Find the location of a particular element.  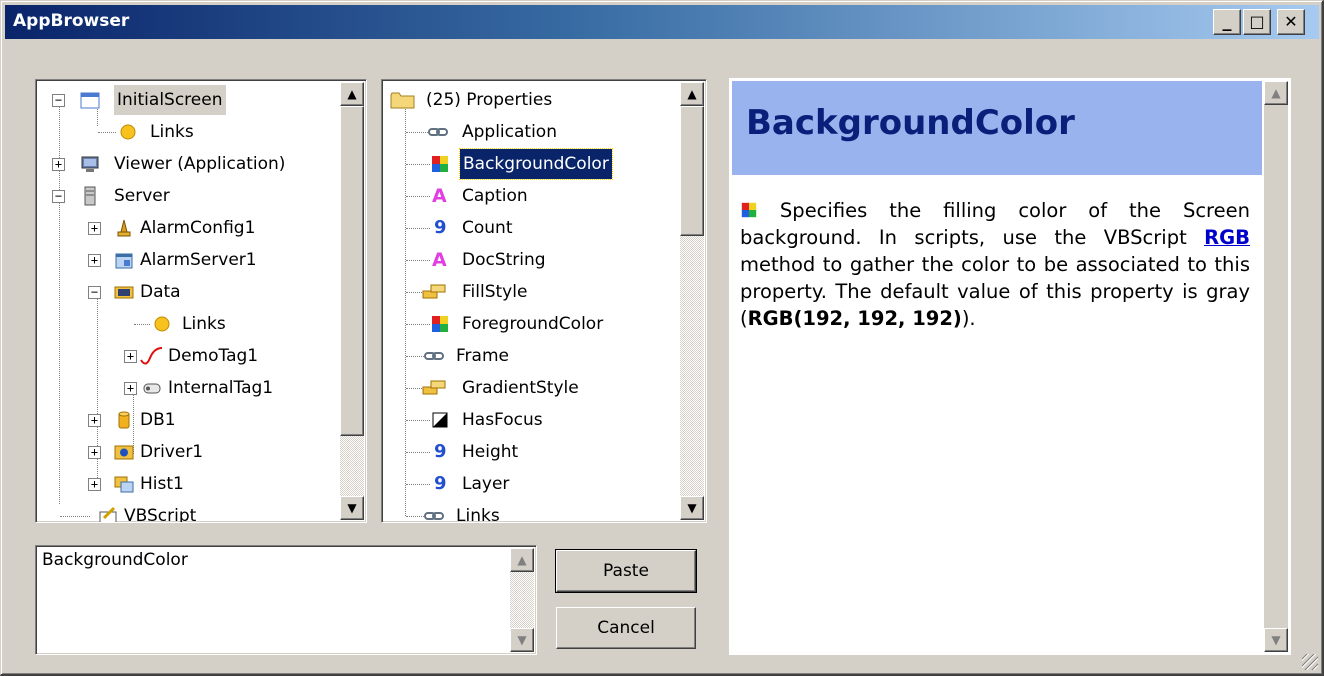

property-label: FillStyle is located at coordinates (495, 292).